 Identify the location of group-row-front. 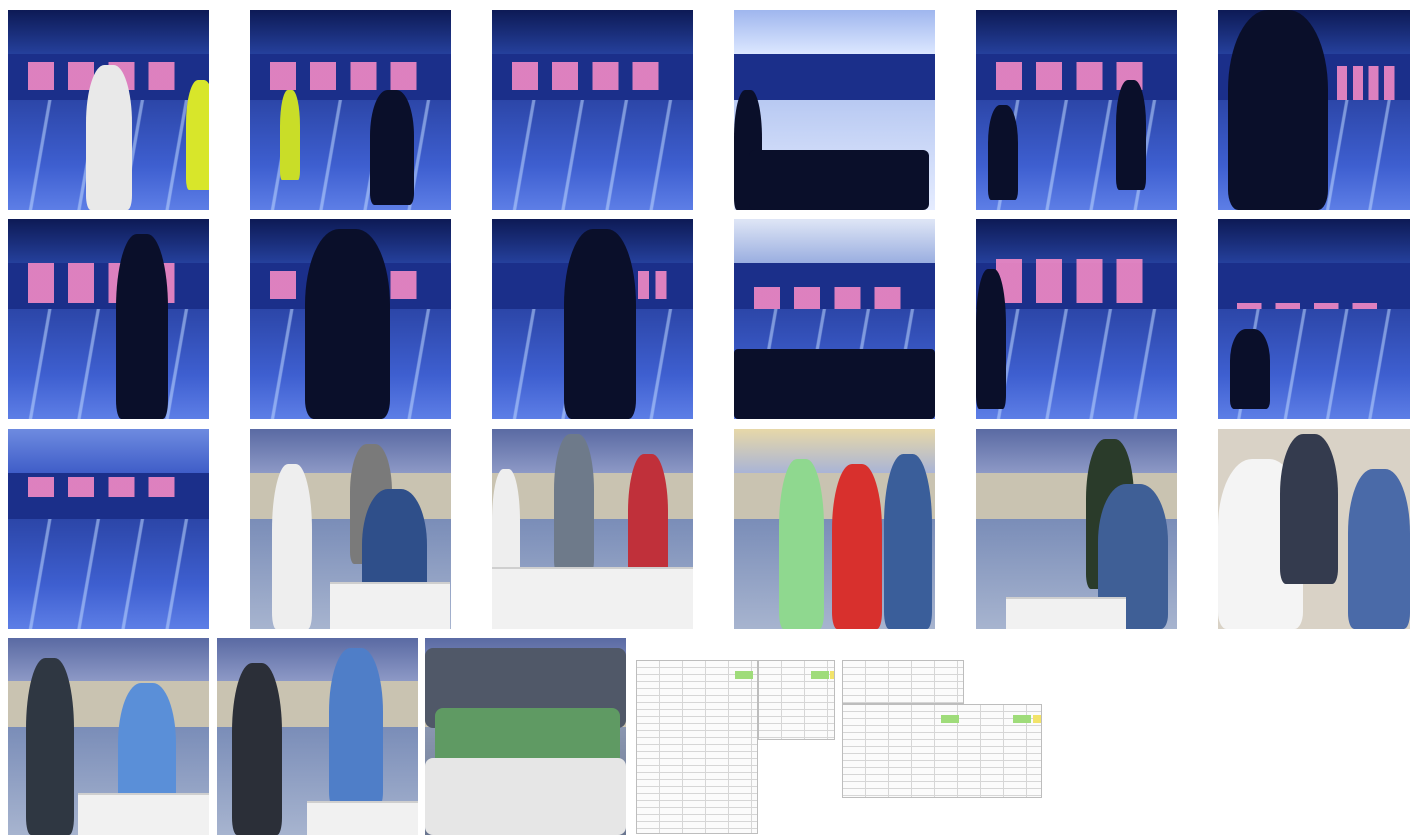
(525, 796).